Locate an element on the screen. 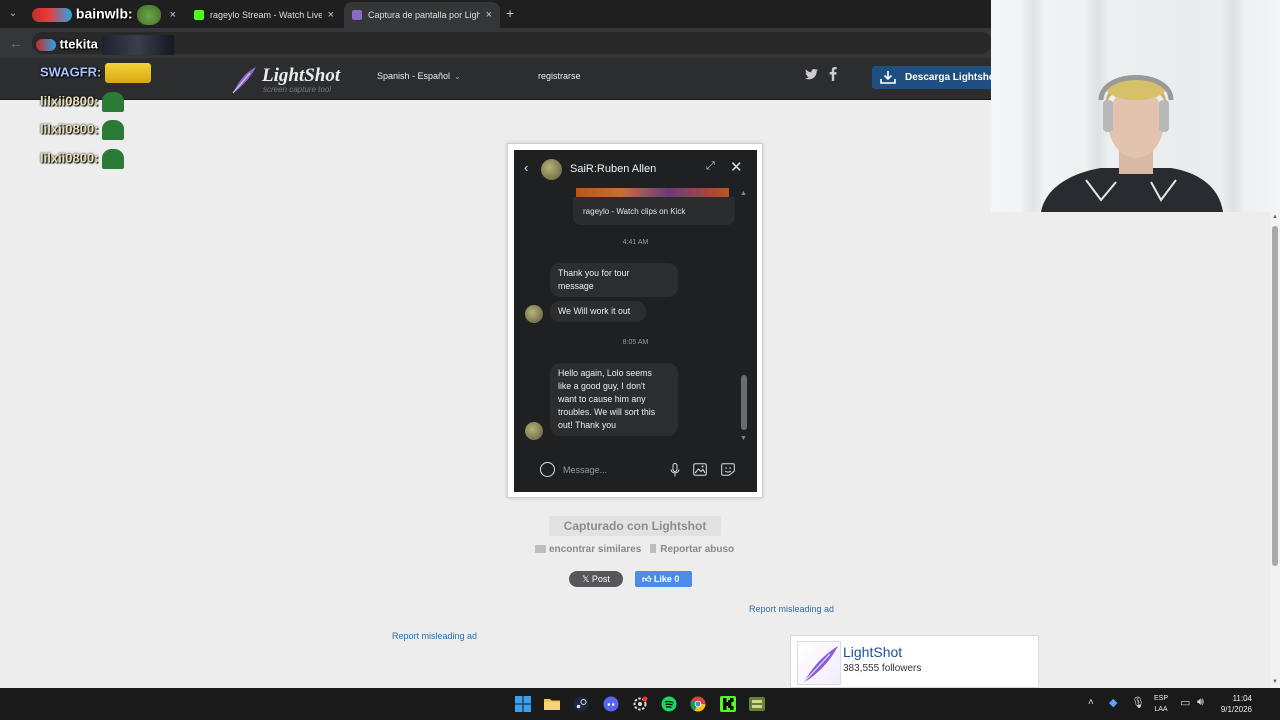 The image size is (1280, 720). clip-preview: rageylo - Watch clips on Kick is located at coordinates (654, 211).